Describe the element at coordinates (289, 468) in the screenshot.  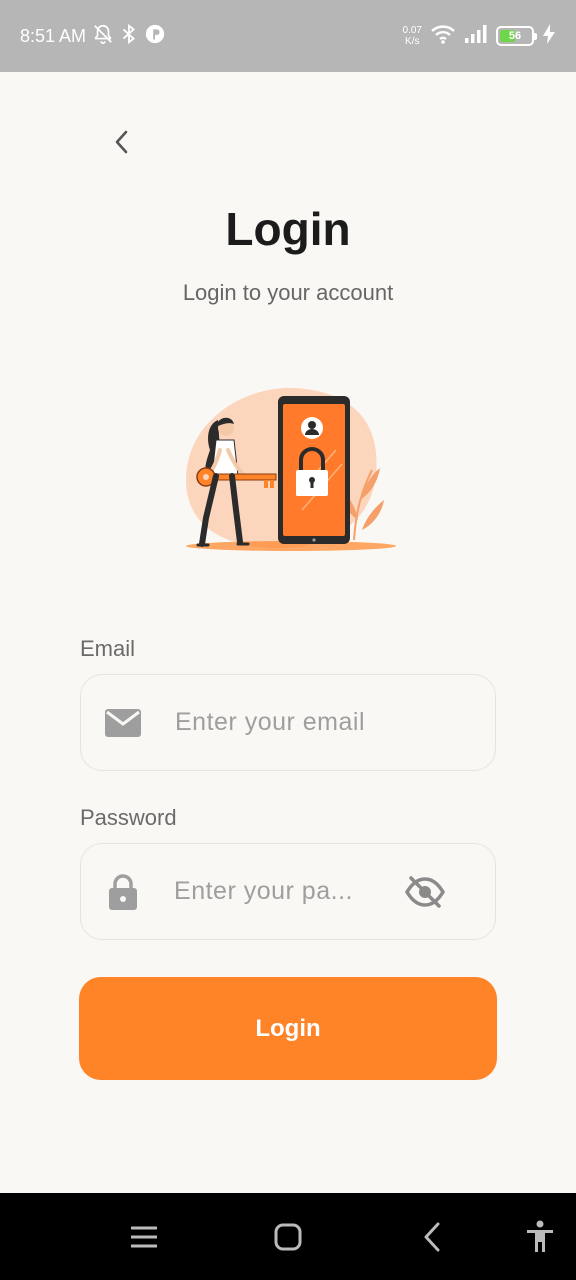
I see `login-illustration` at that location.